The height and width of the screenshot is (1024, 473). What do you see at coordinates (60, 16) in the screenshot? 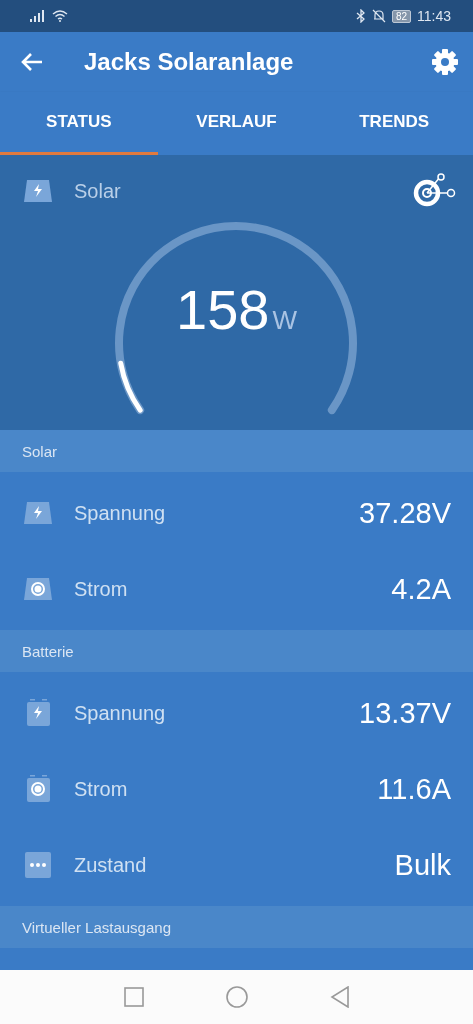
I see `wifi-icon` at bounding box center [60, 16].